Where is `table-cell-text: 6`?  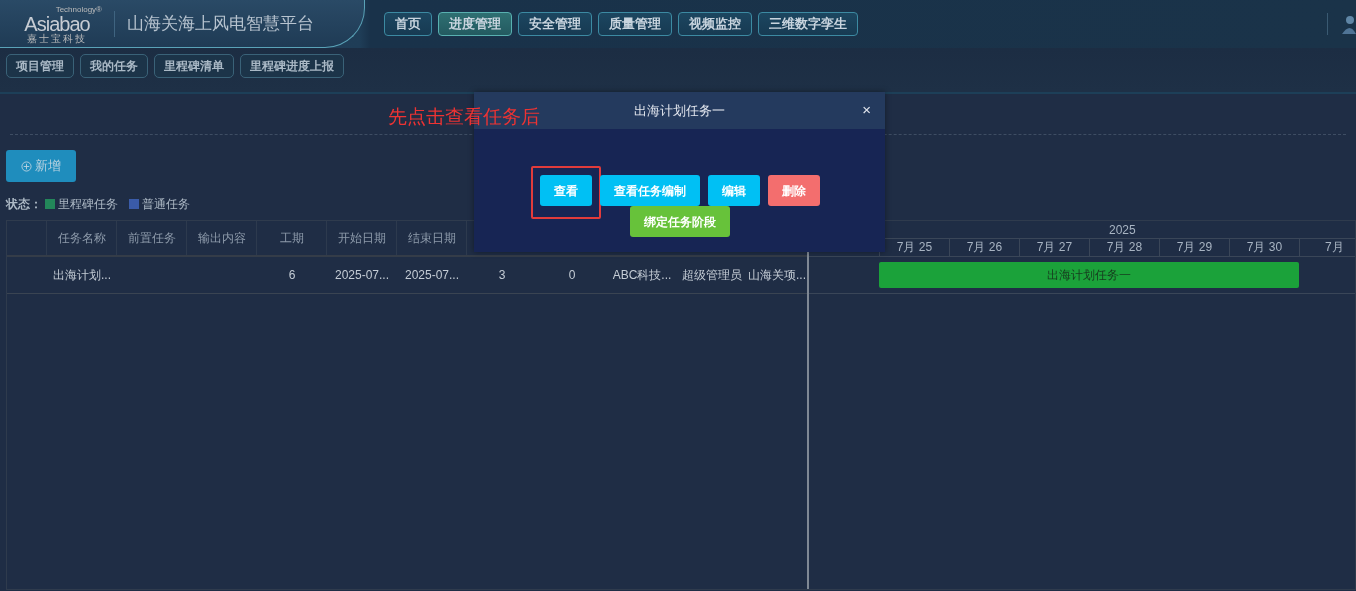
table-cell-text: 6 is located at coordinates (292, 275).